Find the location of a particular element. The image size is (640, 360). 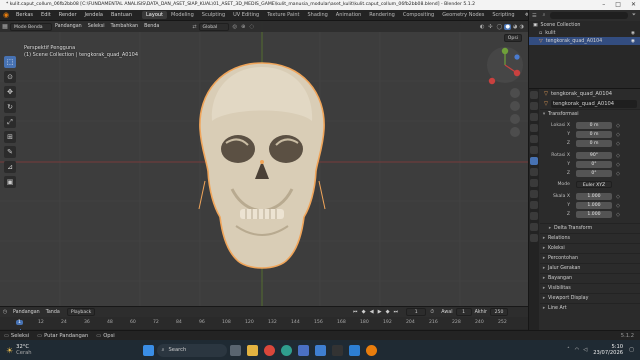

end-frame-field: 250 is located at coordinates (499, 312).